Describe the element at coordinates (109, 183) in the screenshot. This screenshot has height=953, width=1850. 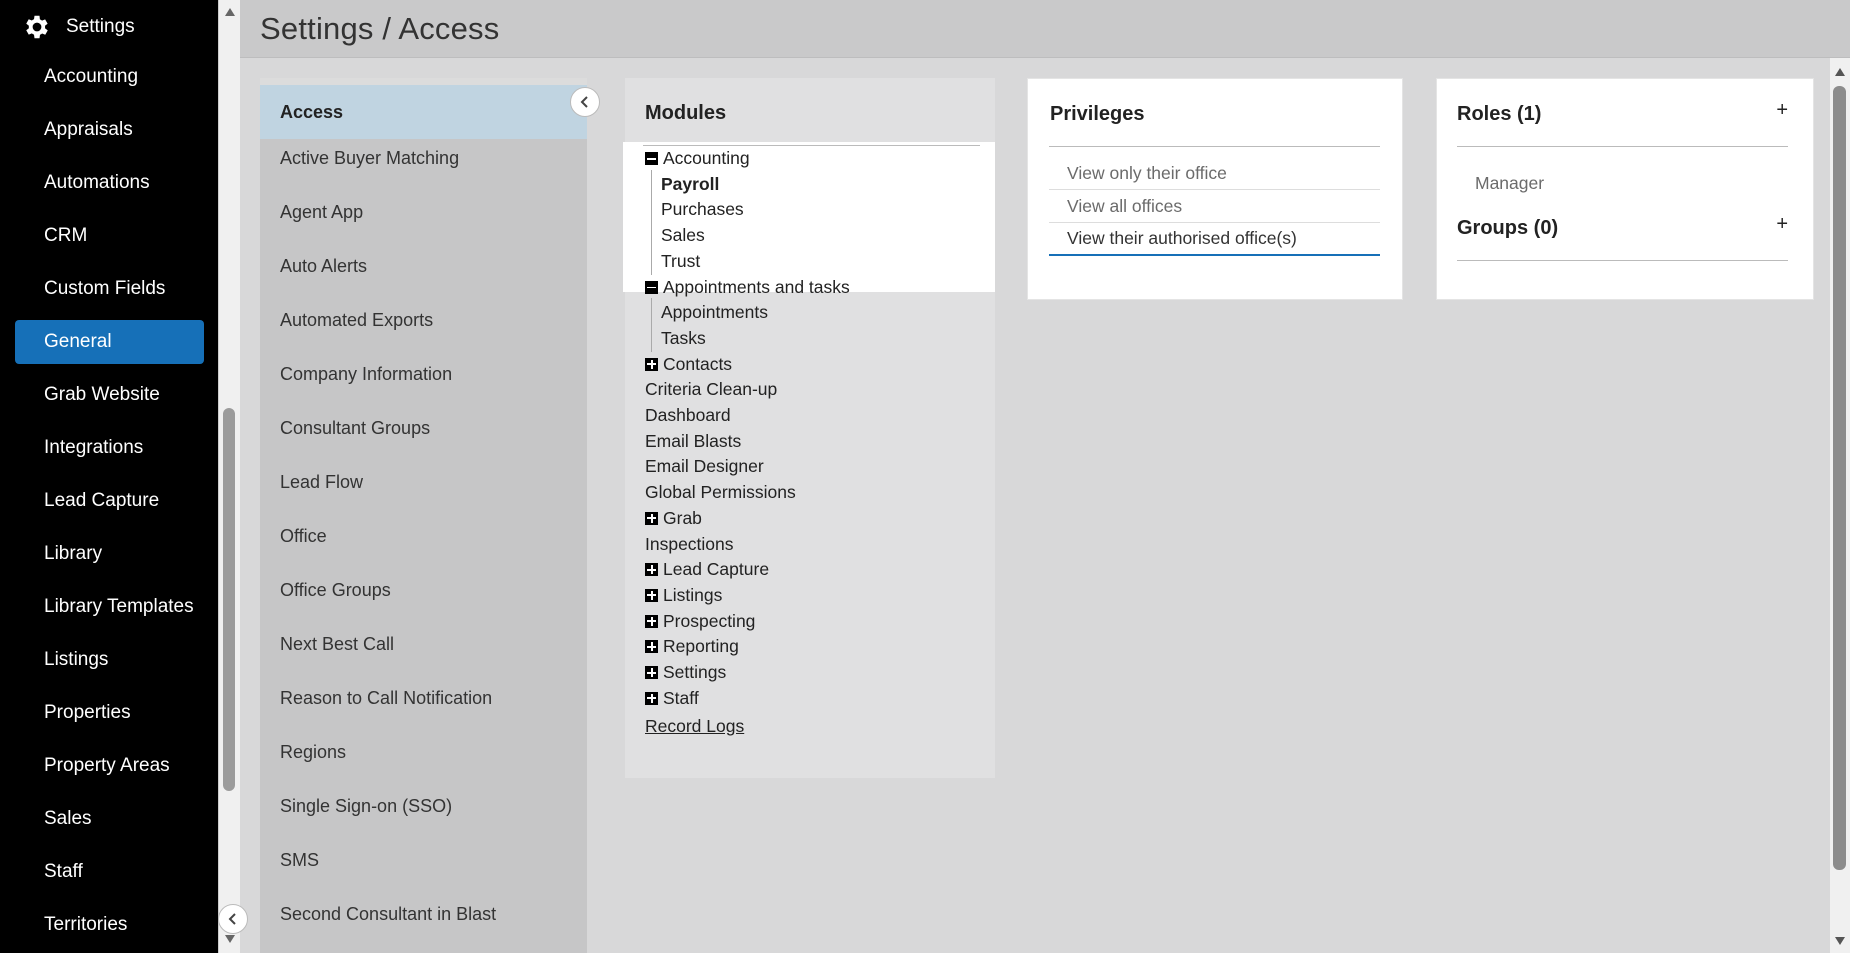
I see `nav-item-automations: Automations` at that location.